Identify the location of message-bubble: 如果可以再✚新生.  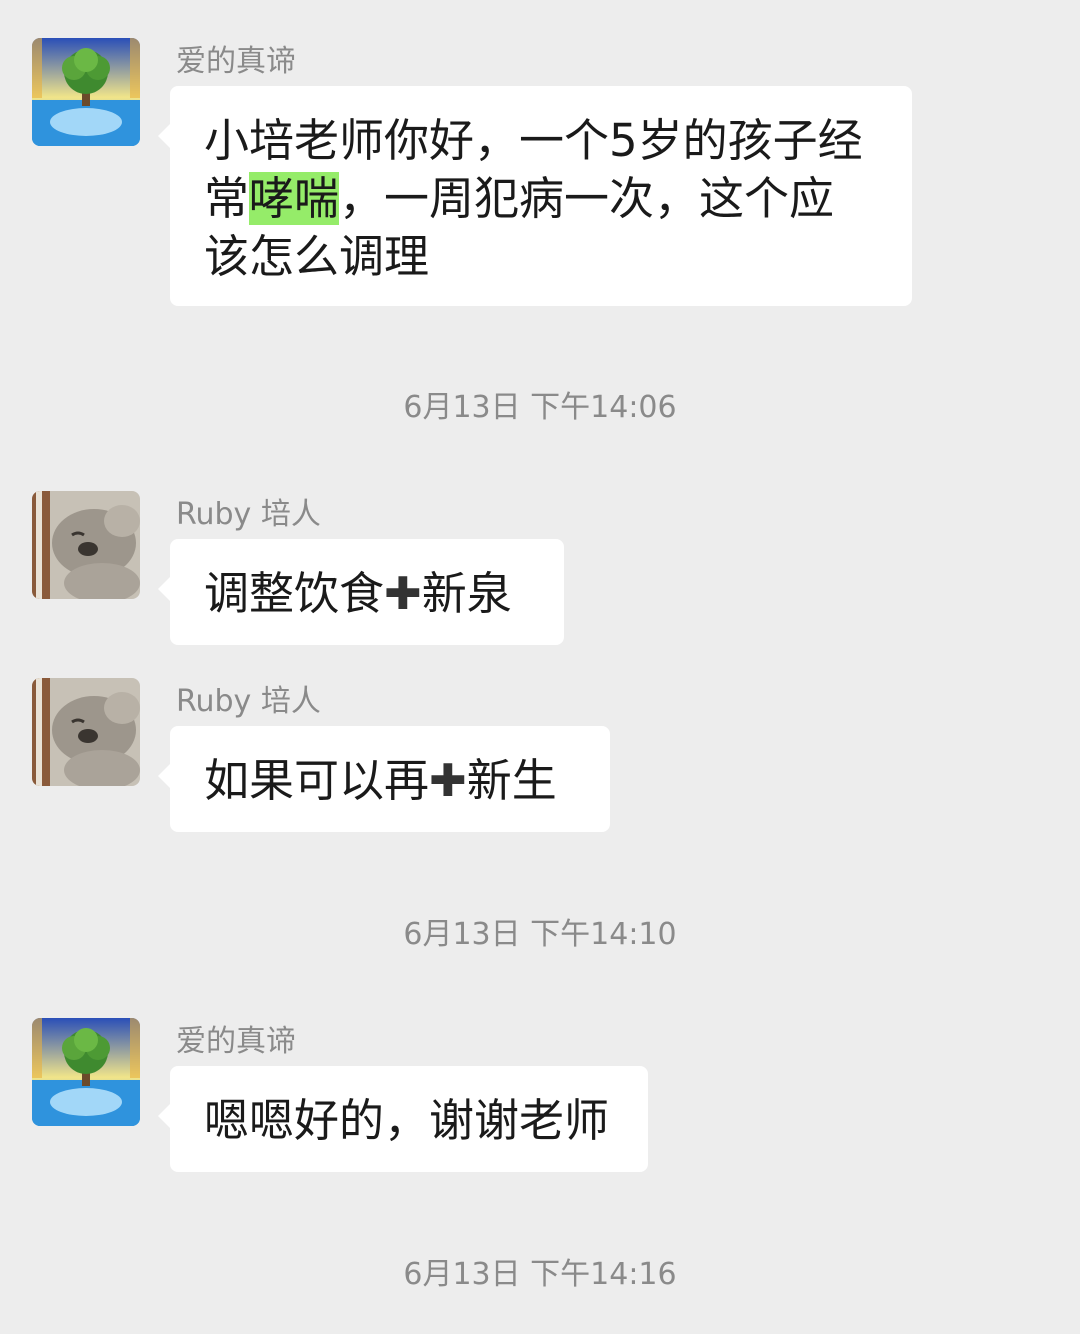
(384, 779).